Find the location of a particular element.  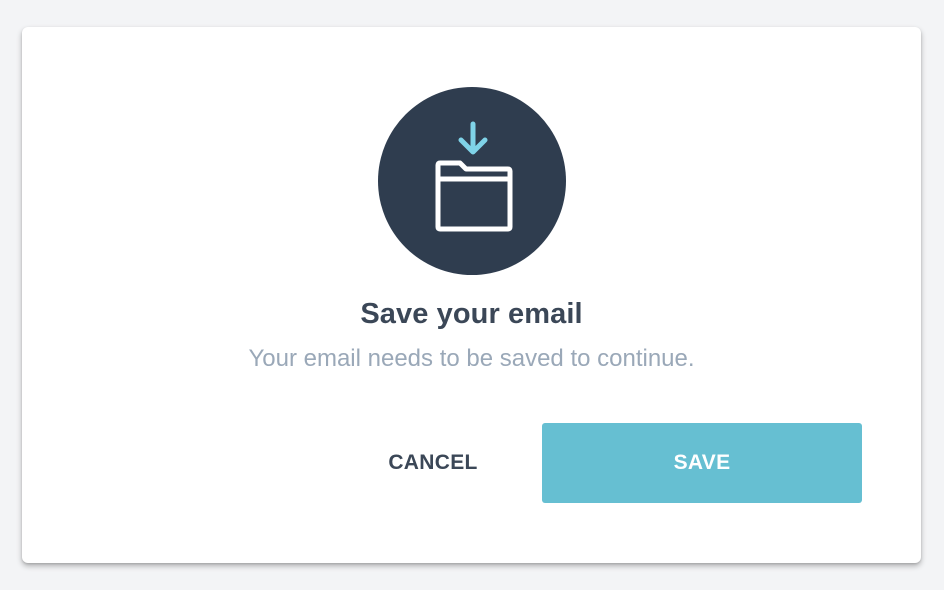

folder-download-icon is located at coordinates (472, 181).